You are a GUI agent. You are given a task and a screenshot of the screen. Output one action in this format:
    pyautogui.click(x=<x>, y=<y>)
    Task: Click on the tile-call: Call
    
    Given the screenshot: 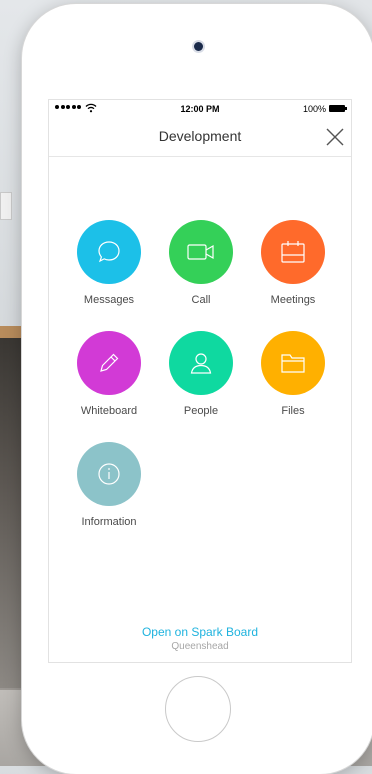 What is the action you would take?
    pyautogui.click(x=201, y=267)
    